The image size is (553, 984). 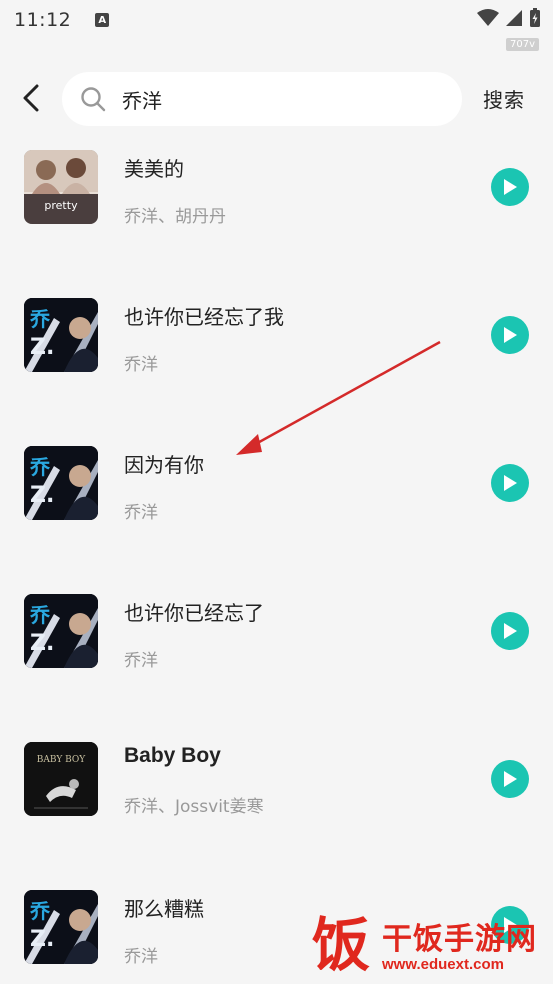 I want to click on album-cover-image: BABY BOY, so click(x=61, y=779).